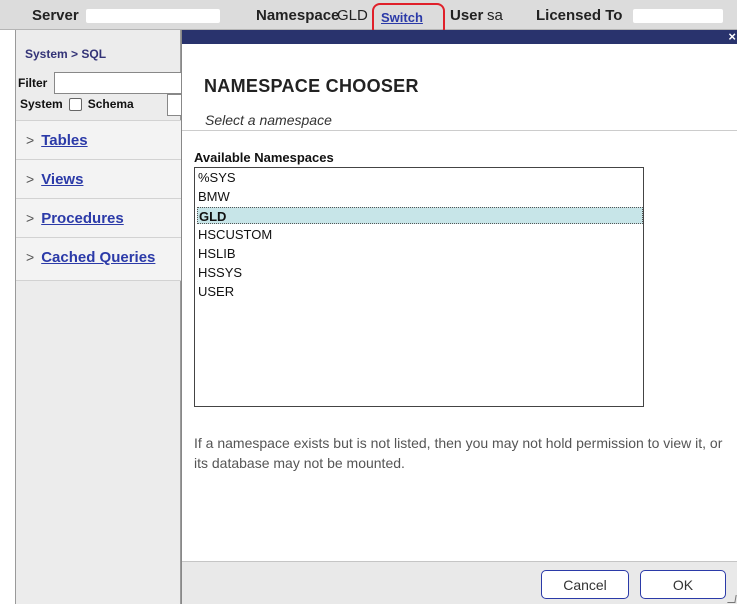  I want to click on sidebar-item-label: Procedures, so click(82, 218).